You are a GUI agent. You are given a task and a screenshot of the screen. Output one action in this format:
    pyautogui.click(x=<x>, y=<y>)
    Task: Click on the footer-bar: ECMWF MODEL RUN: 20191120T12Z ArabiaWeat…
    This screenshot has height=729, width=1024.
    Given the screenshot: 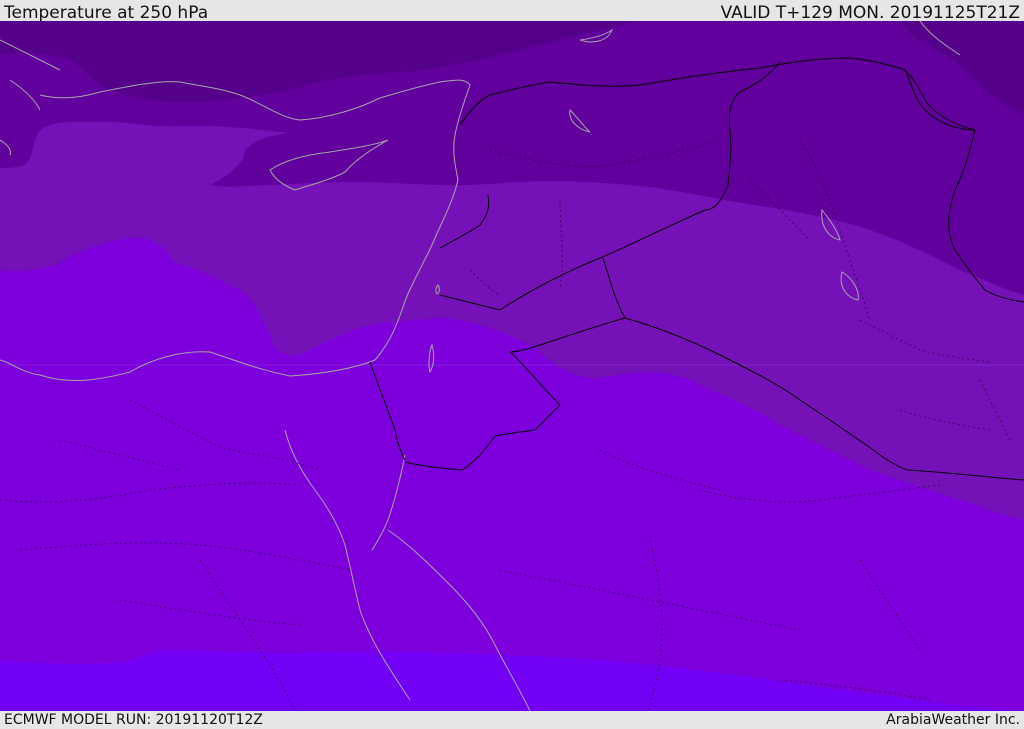 What is the action you would take?
    pyautogui.click(x=512, y=720)
    